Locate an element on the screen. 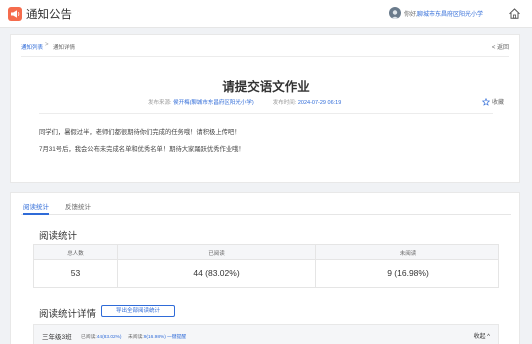 The height and width of the screenshot is (344, 532). notice-paragraph: 7月31号后，我会公布未完成名单和优秀名单！期待大家踊跃优秀作业哦！ is located at coordinates (142, 149).